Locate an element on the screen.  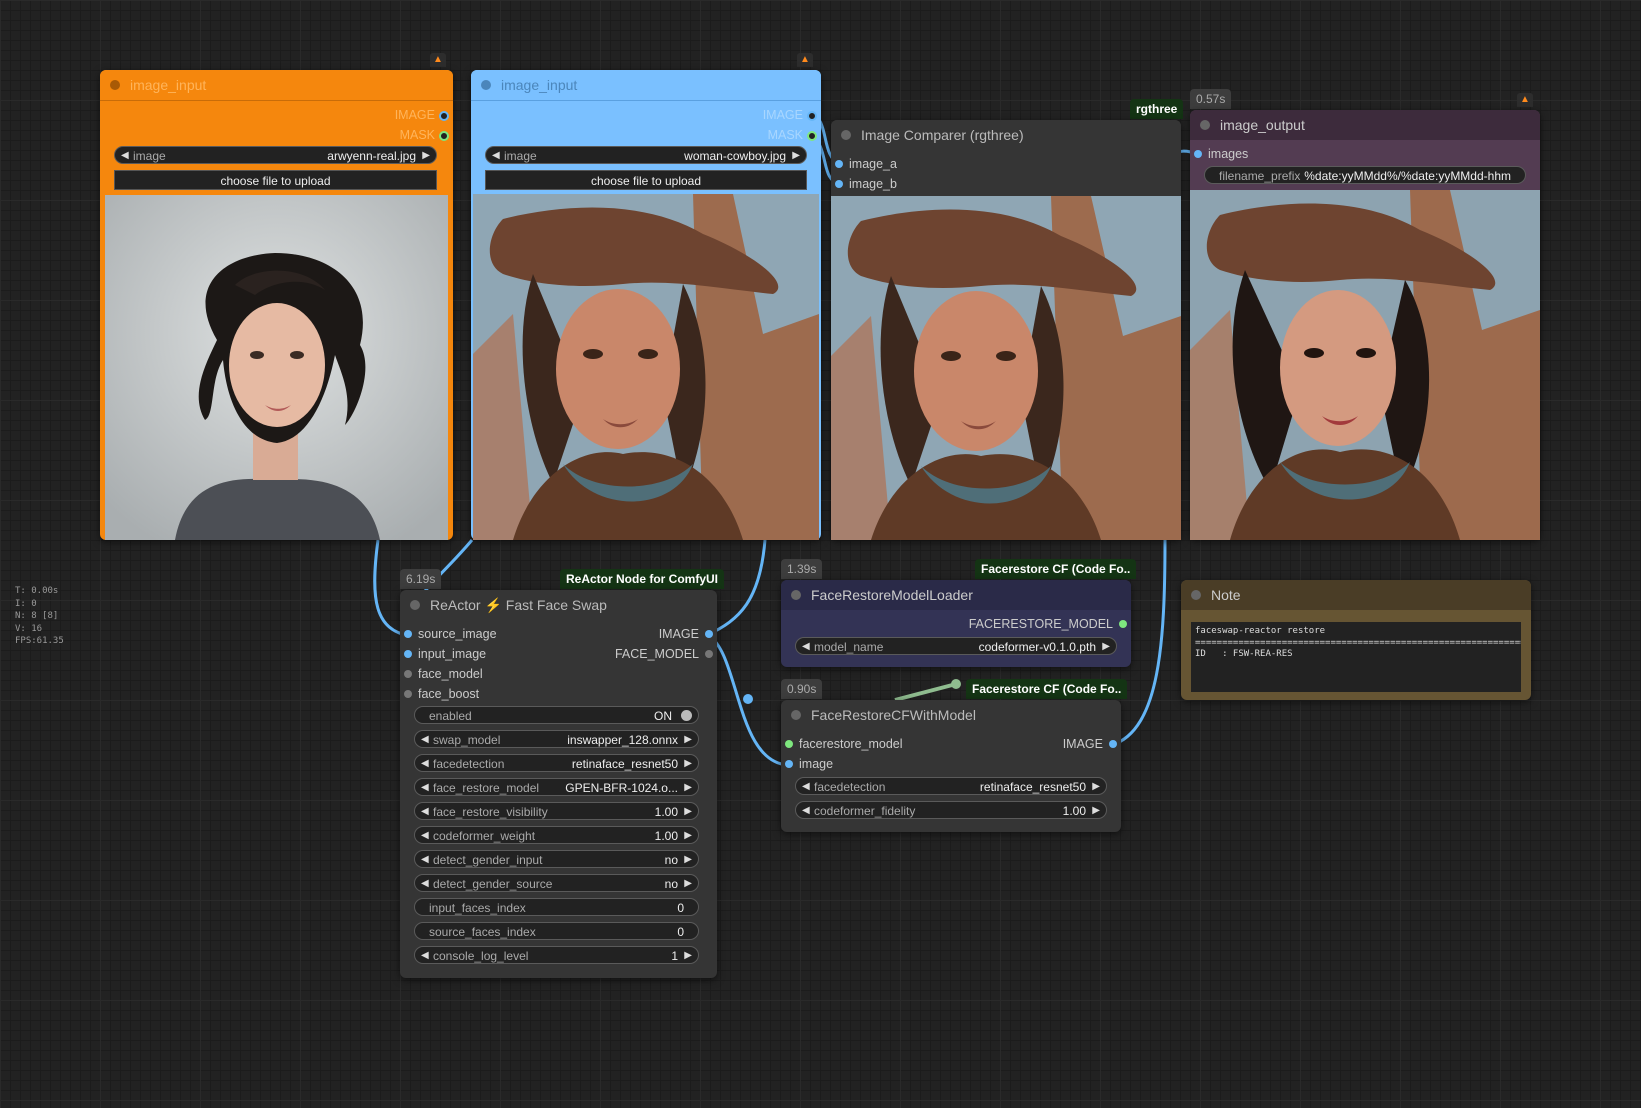
input-image-b: image_b is located at coordinates (864, 184).